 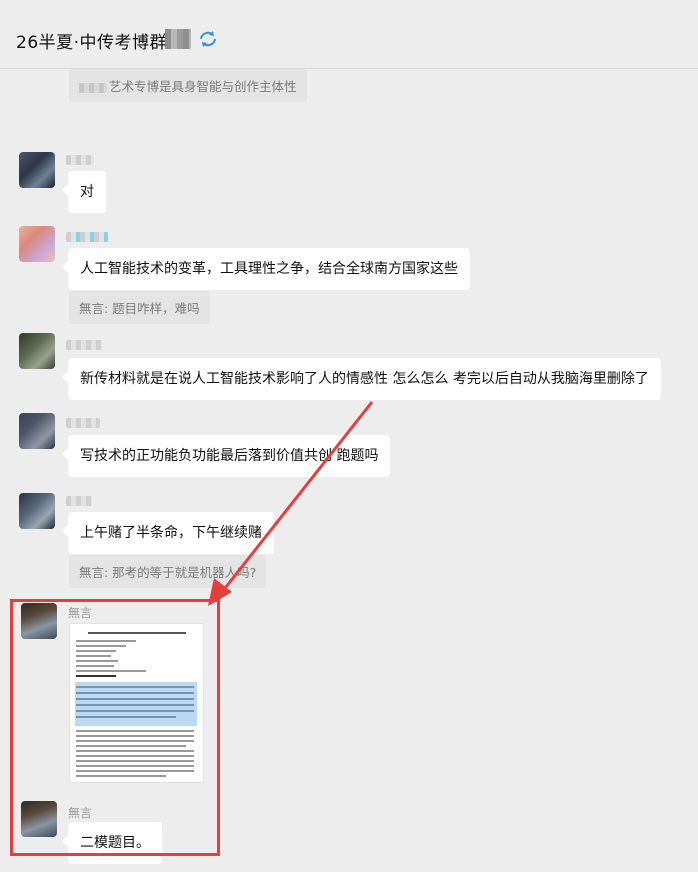 I want to click on message-quote: 無言: 那考的等于就是机器人吗?, so click(x=168, y=571).